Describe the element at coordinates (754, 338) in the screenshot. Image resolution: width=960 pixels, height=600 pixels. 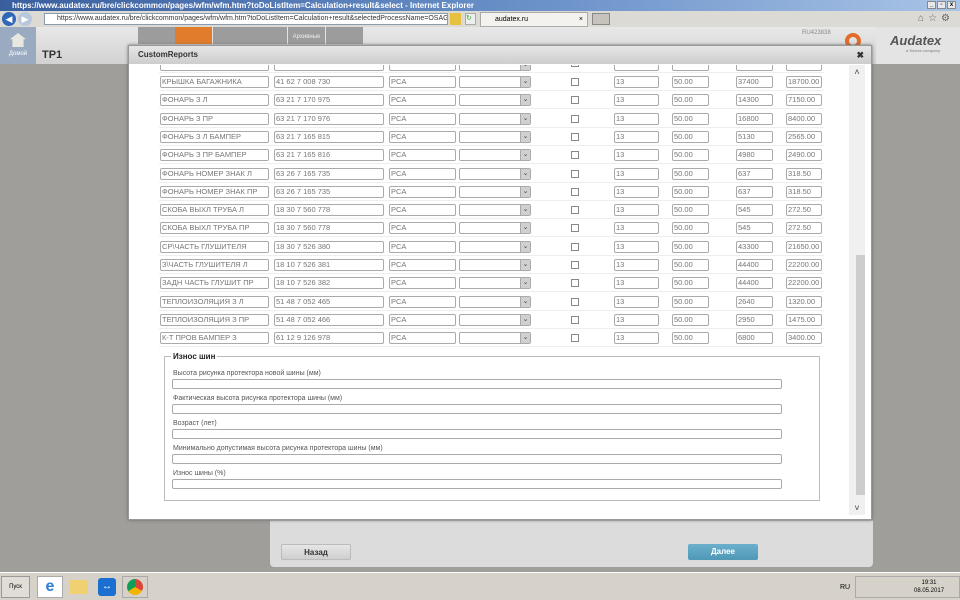
I see `price-field: 6800` at that location.